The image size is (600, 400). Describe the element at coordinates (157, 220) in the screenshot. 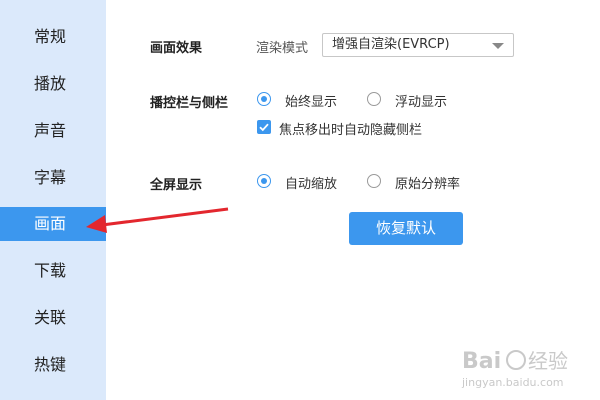

I see `annotation-arrow` at that location.